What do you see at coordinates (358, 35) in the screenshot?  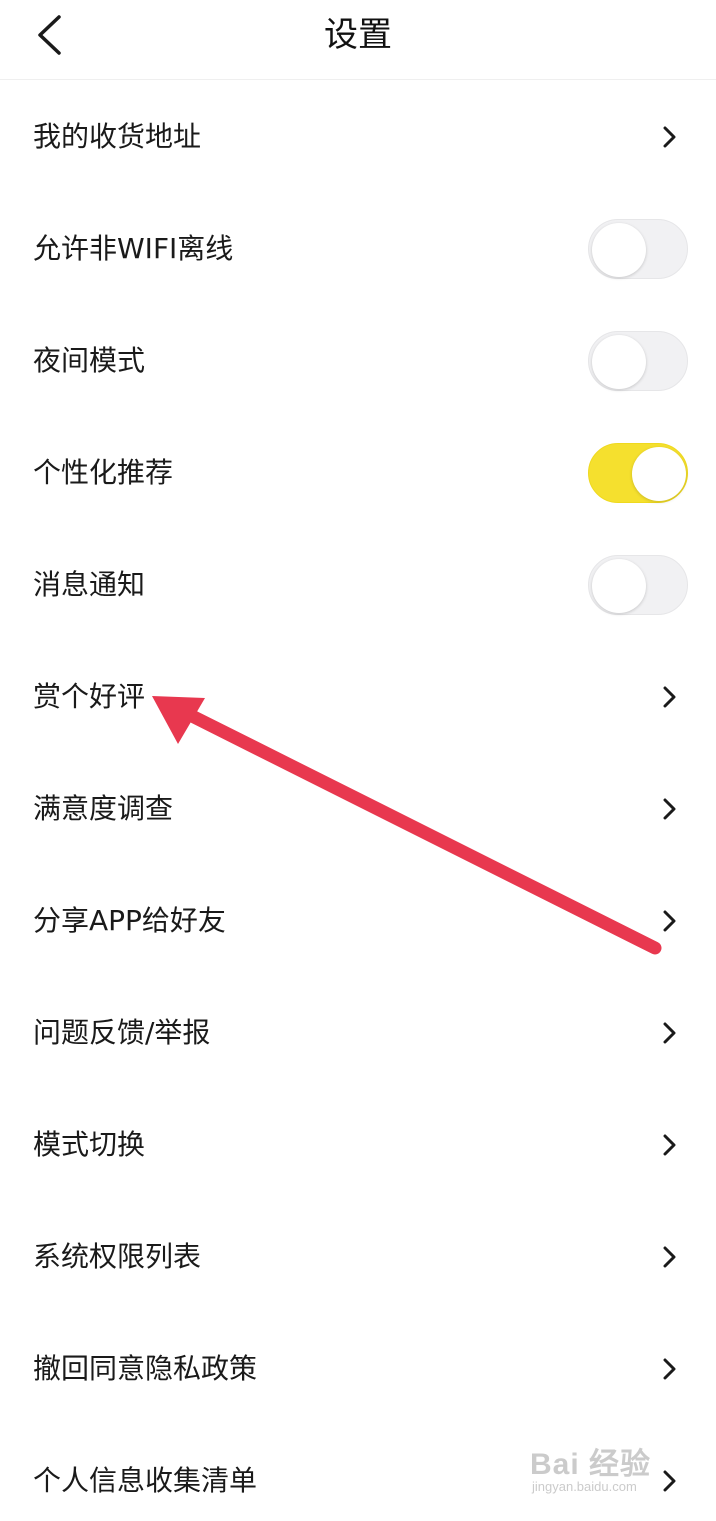 I see `page-title: 设置` at bounding box center [358, 35].